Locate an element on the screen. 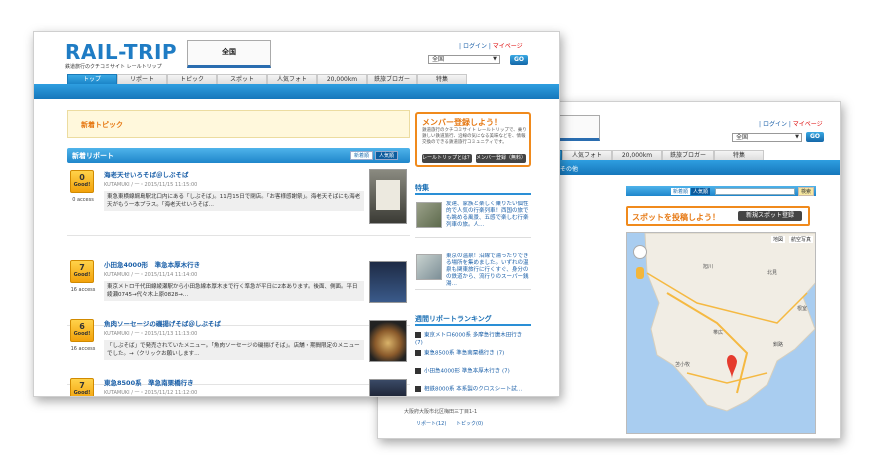 The image size is (881, 470). tab-top: トップ is located at coordinates (92, 79).